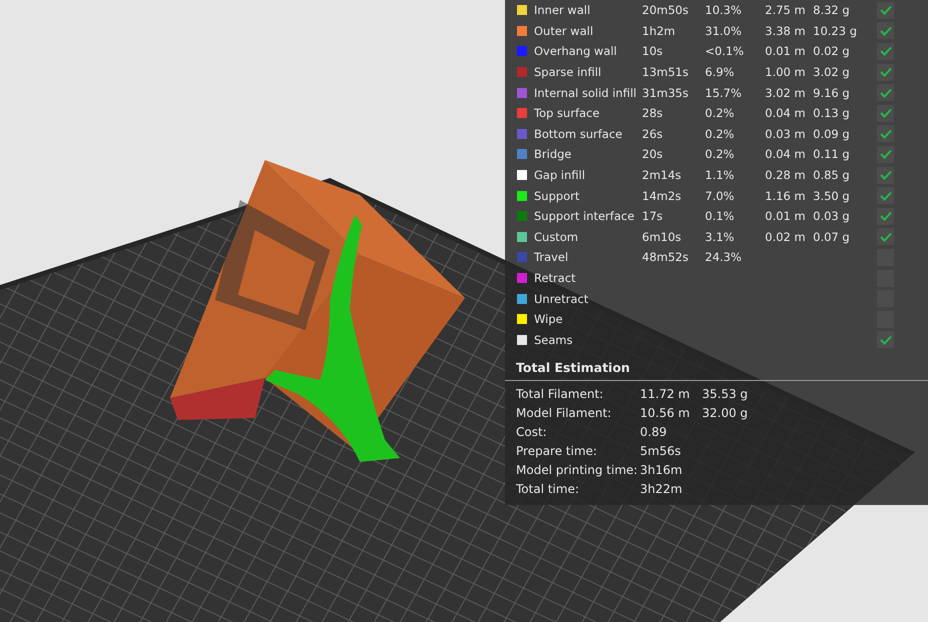 The height and width of the screenshot is (622, 928). Describe the element at coordinates (662, 175) in the screenshot. I see `time-value: 2m14s` at that location.